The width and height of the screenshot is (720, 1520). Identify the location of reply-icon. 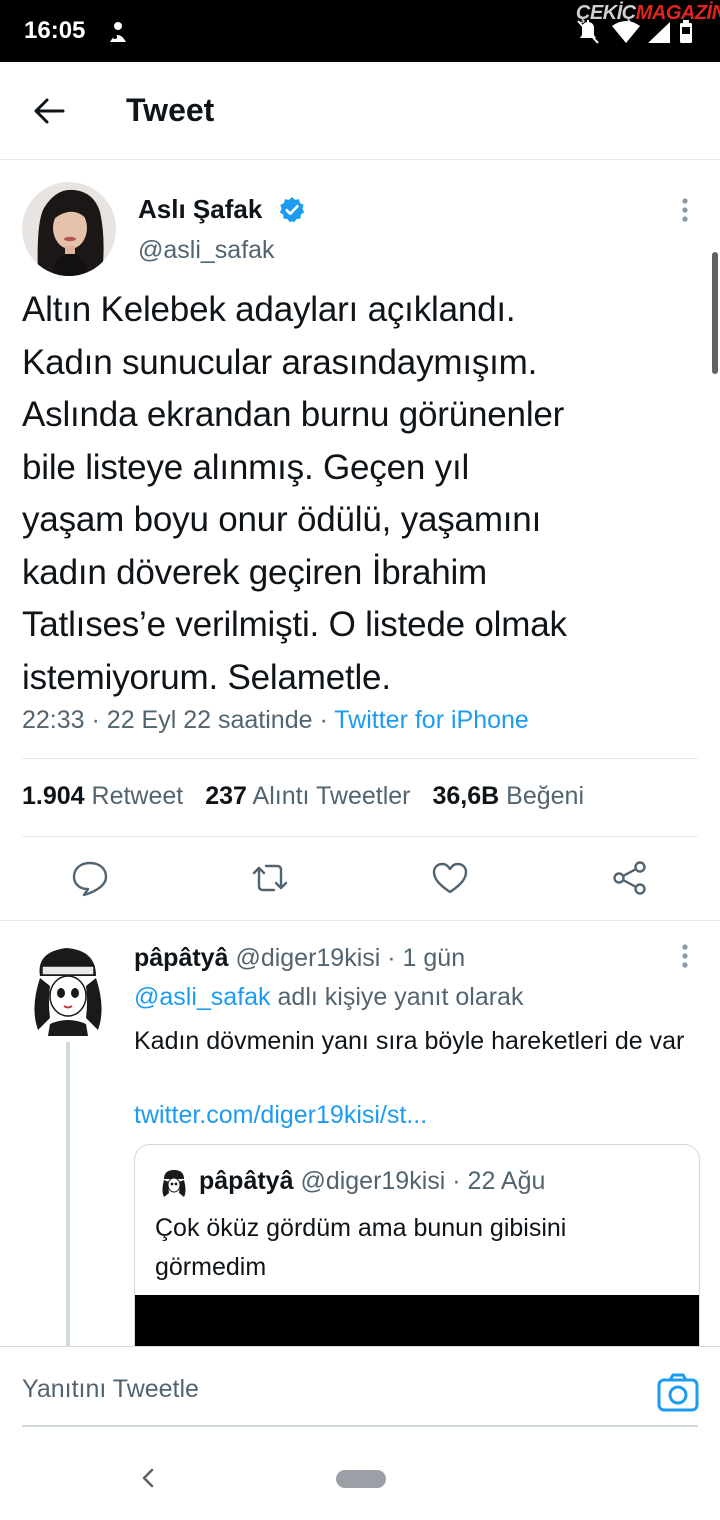
(90, 878).